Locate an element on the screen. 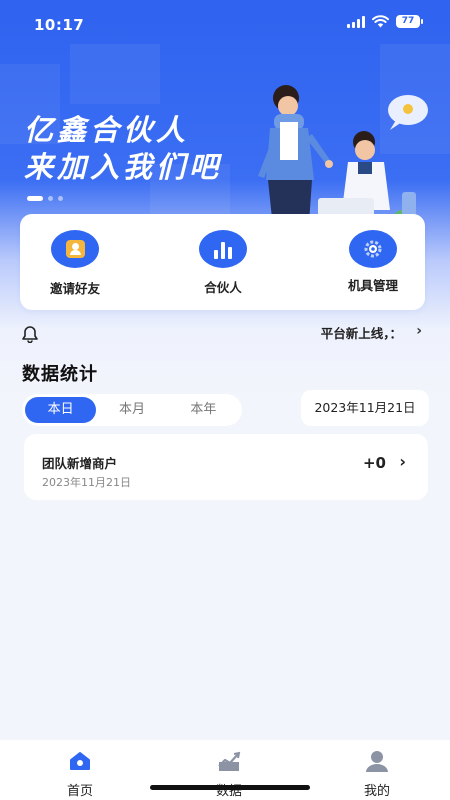  quick-item-label: 机具管理 is located at coordinates (372, 285).